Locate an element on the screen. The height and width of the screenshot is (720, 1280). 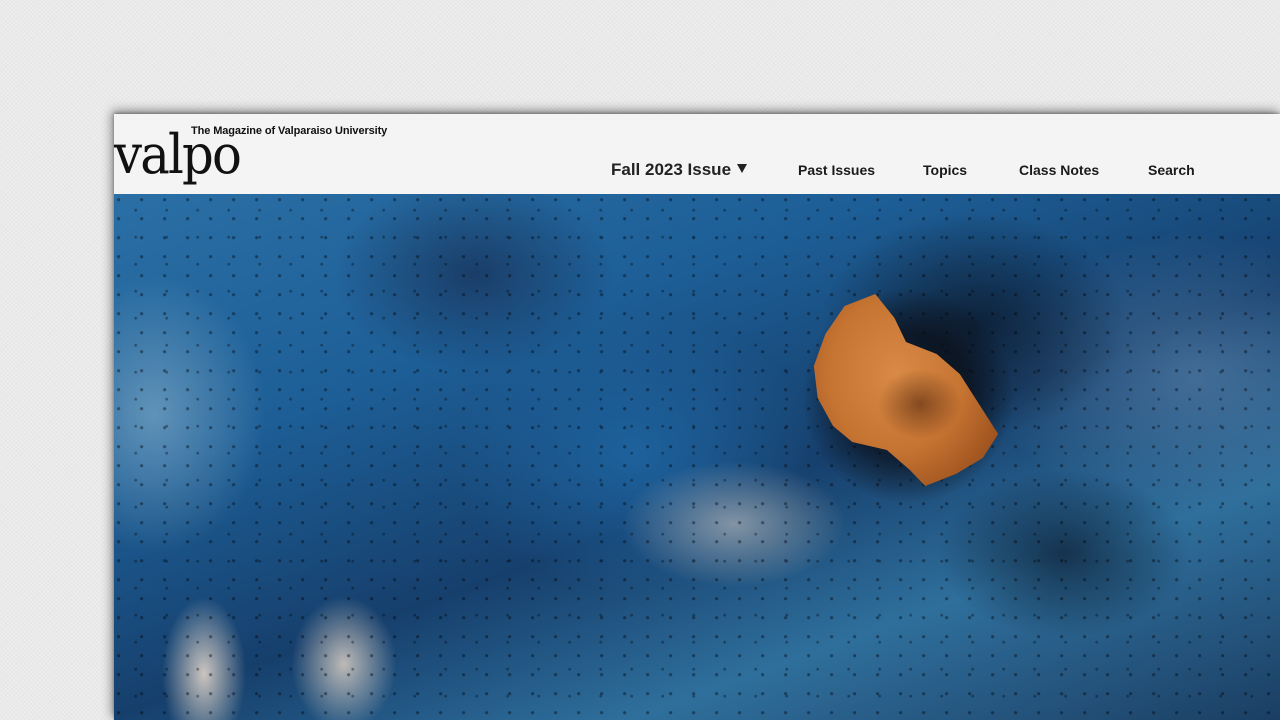
nav-item-past-issues: Past Issues is located at coordinates (836, 170).